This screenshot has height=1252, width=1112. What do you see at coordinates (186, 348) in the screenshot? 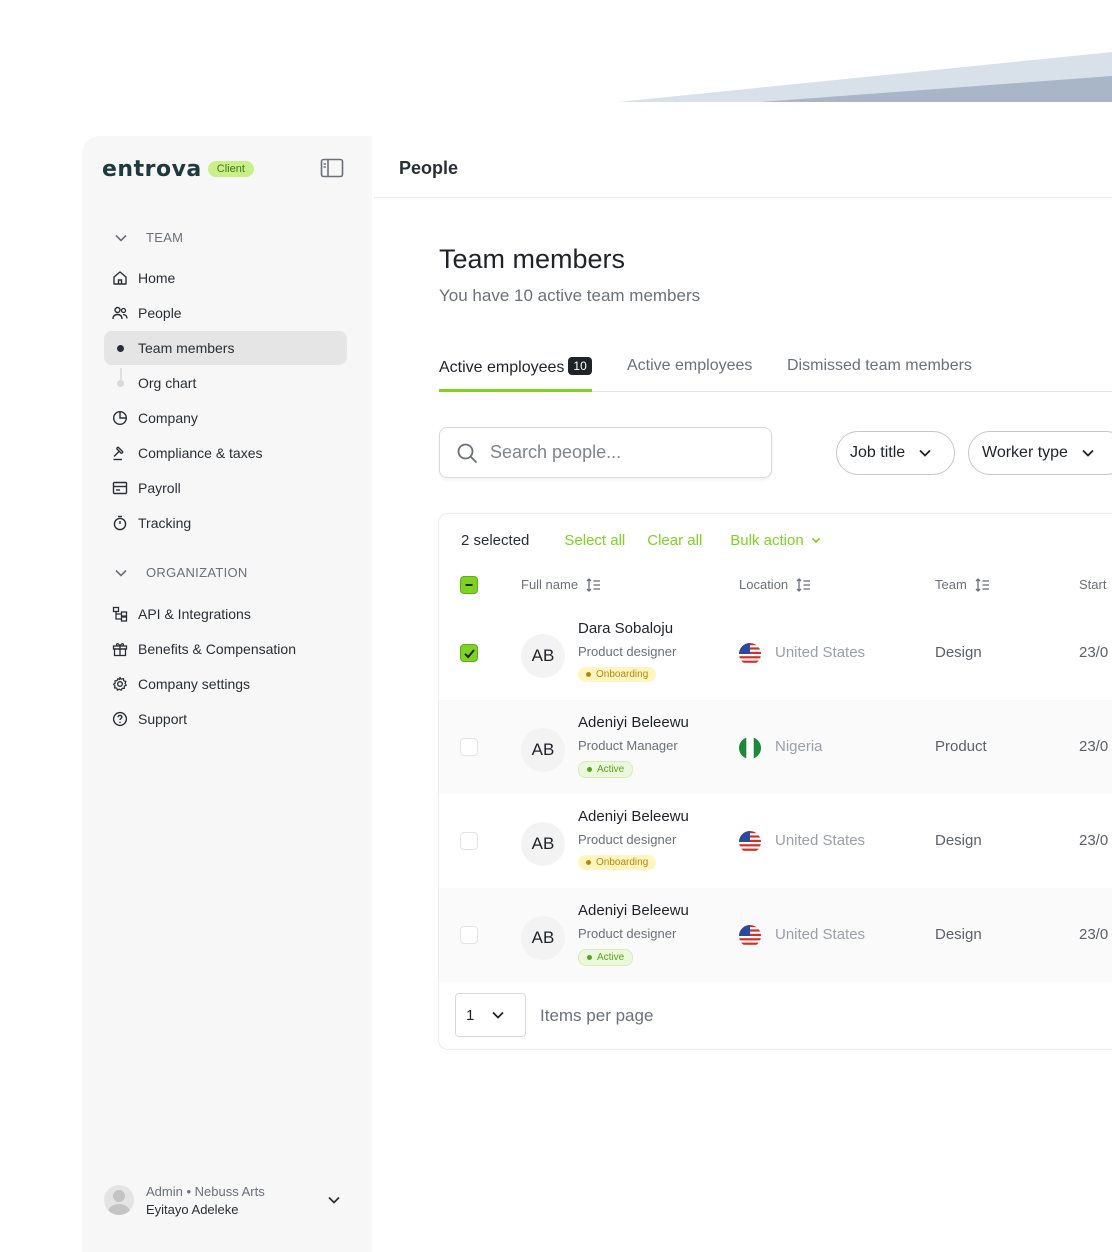
I see `sidebar-item-label: Team members` at bounding box center [186, 348].